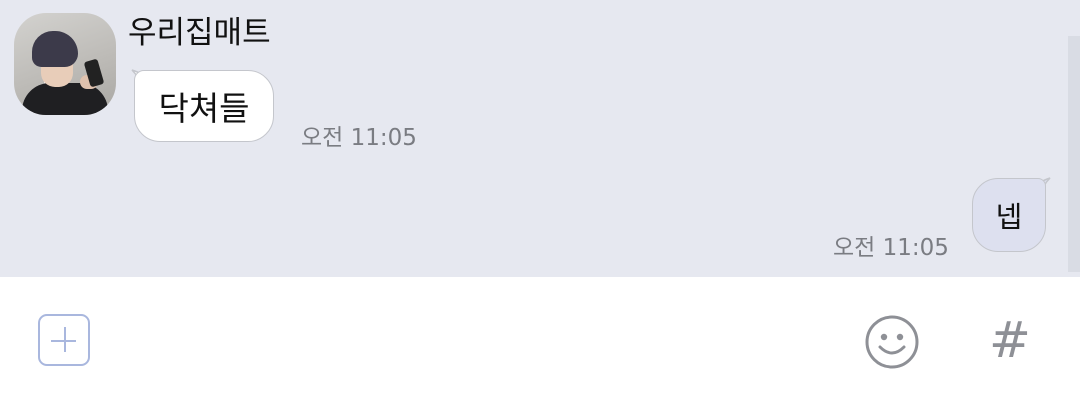  I want to click on sender-avatar, so click(65, 64).